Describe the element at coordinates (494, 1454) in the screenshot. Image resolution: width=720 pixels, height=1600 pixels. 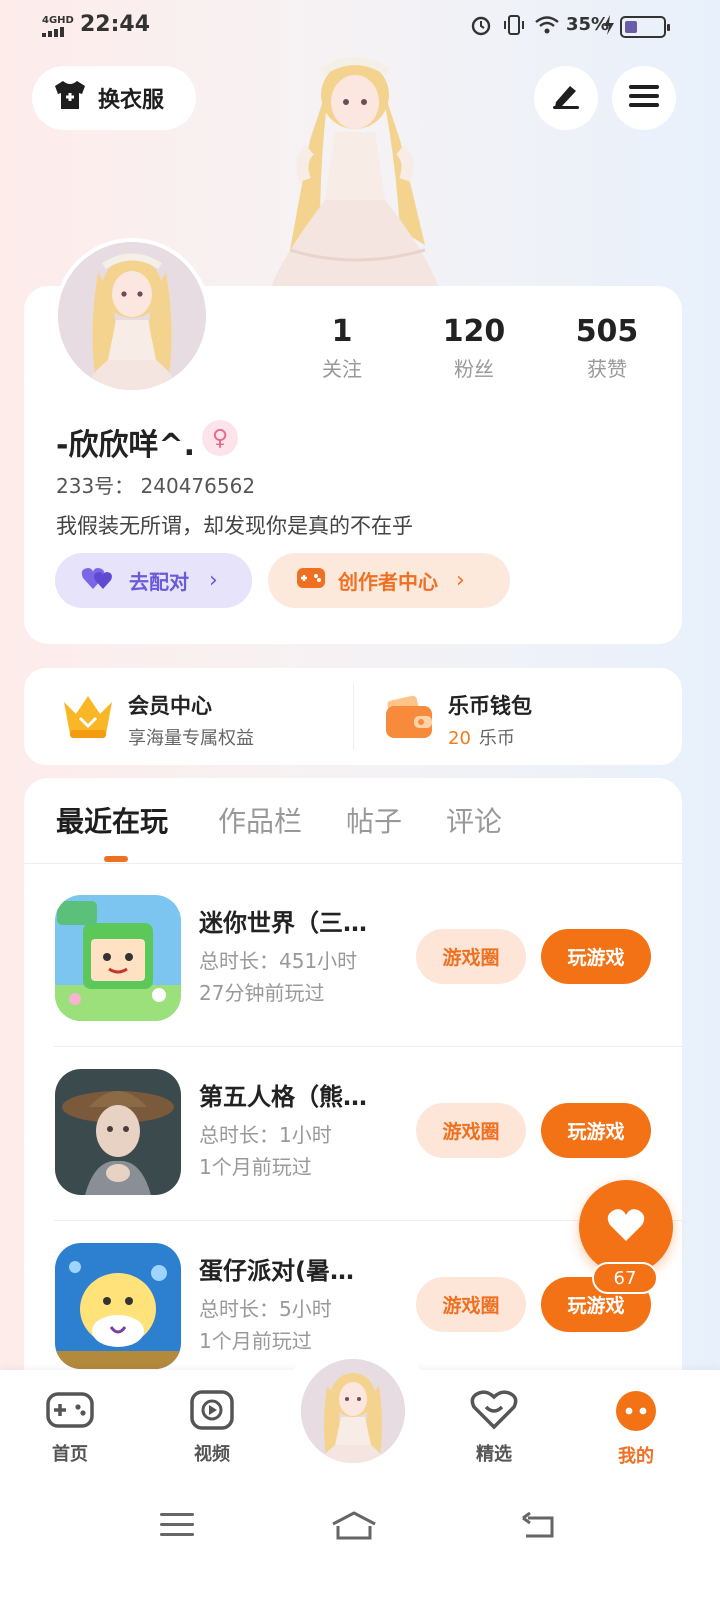
I see `nav-featured-label: 精选` at that location.